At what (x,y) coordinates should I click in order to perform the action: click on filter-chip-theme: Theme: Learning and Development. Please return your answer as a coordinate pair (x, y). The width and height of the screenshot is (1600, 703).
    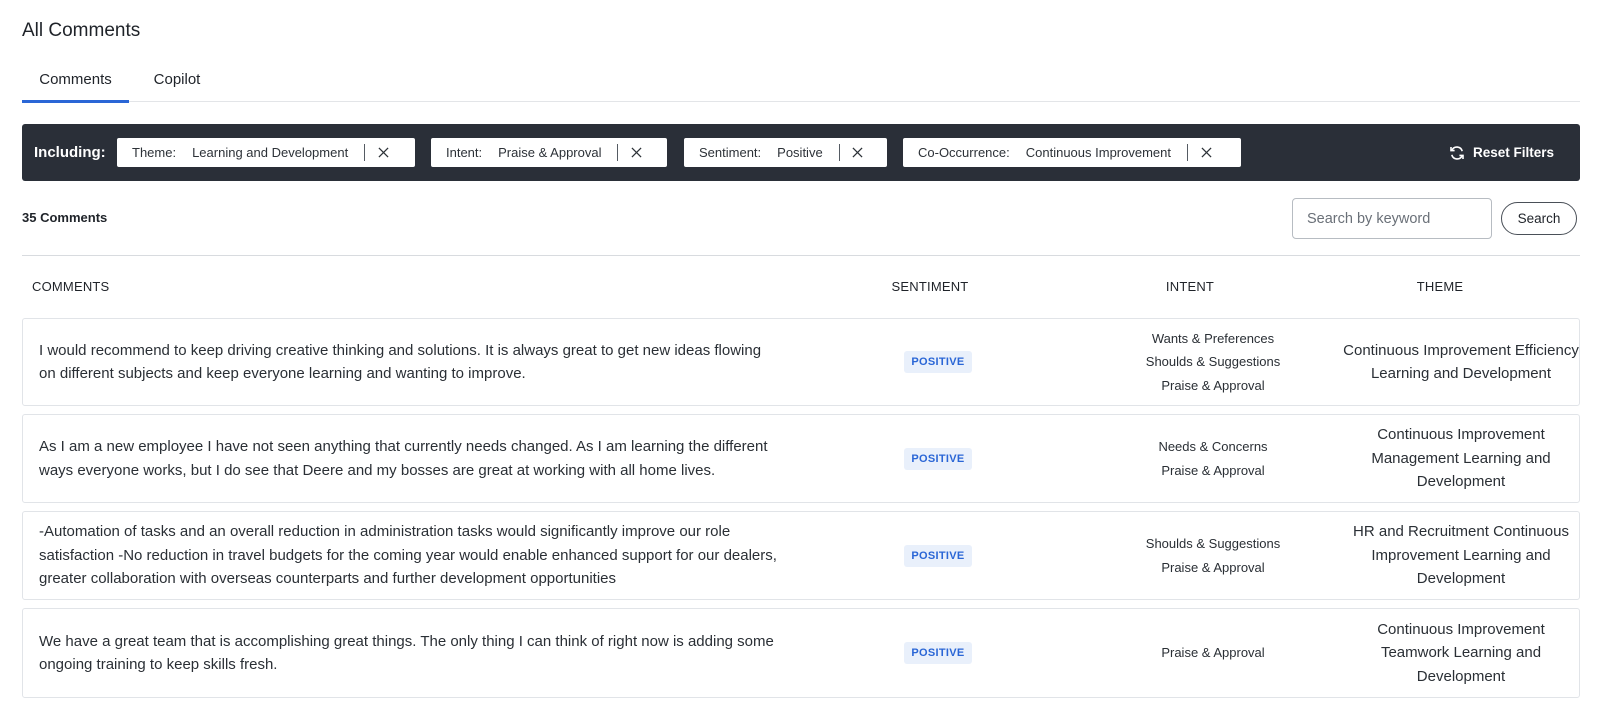
    Looking at the image, I should click on (266, 152).